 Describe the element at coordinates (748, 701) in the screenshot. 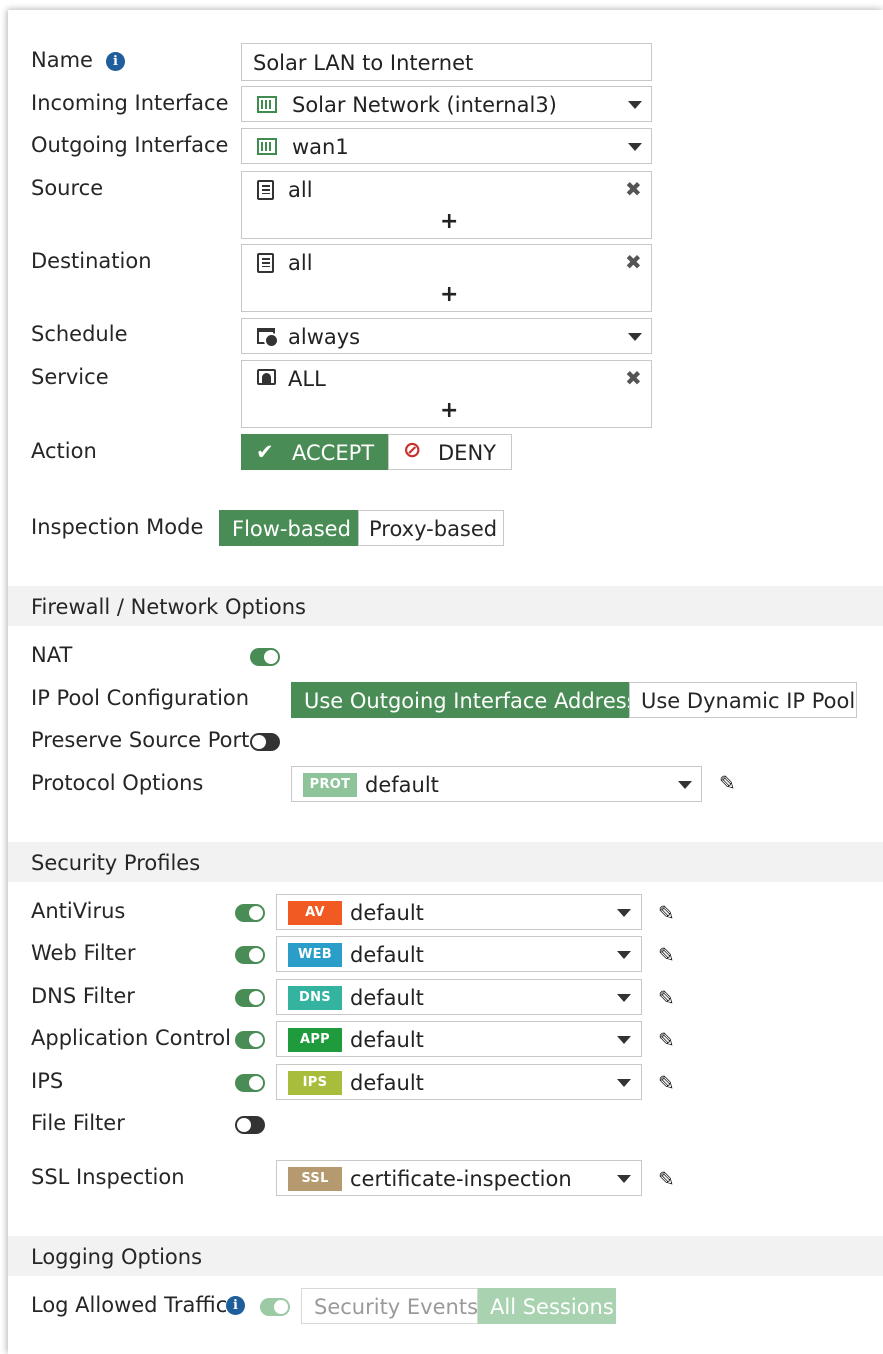

I see `use-dynamic-ip-pool-label: Use Dynamic IP Pool` at that location.